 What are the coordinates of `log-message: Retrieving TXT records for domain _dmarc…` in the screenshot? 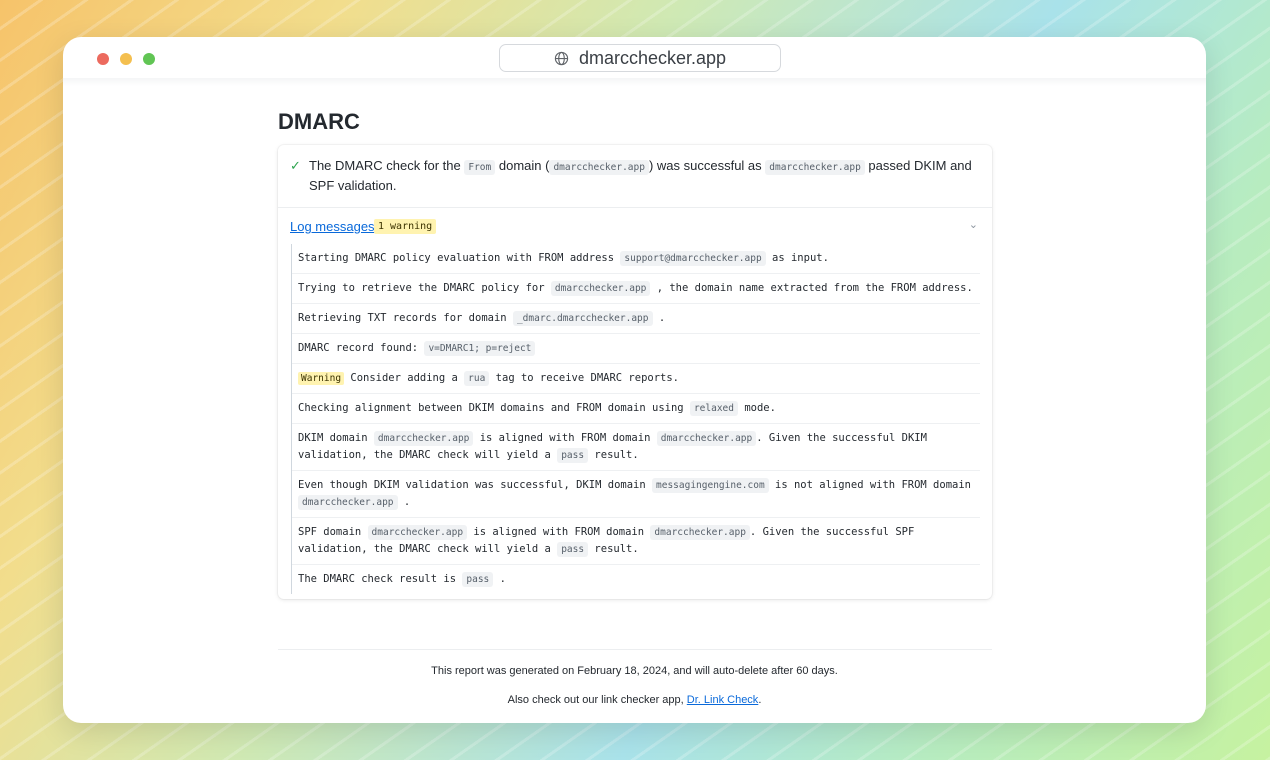 It's located at (636, 319).